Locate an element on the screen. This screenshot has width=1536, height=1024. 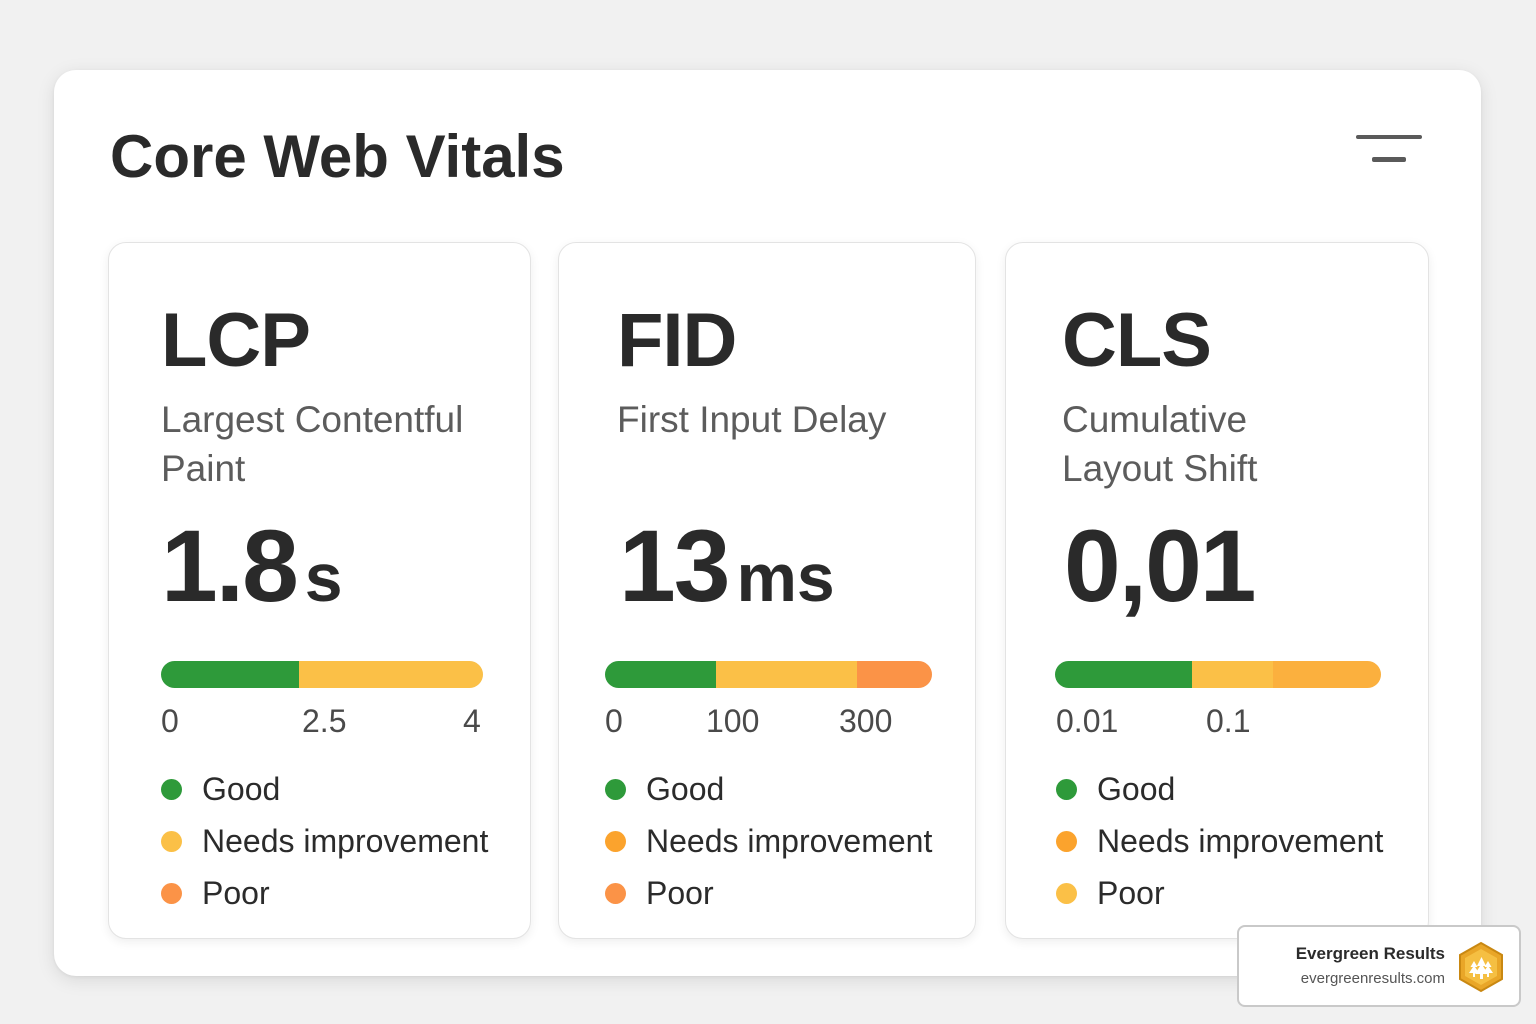
threshold-ticks: 0 100 300 is located at coordinates (770, 721).